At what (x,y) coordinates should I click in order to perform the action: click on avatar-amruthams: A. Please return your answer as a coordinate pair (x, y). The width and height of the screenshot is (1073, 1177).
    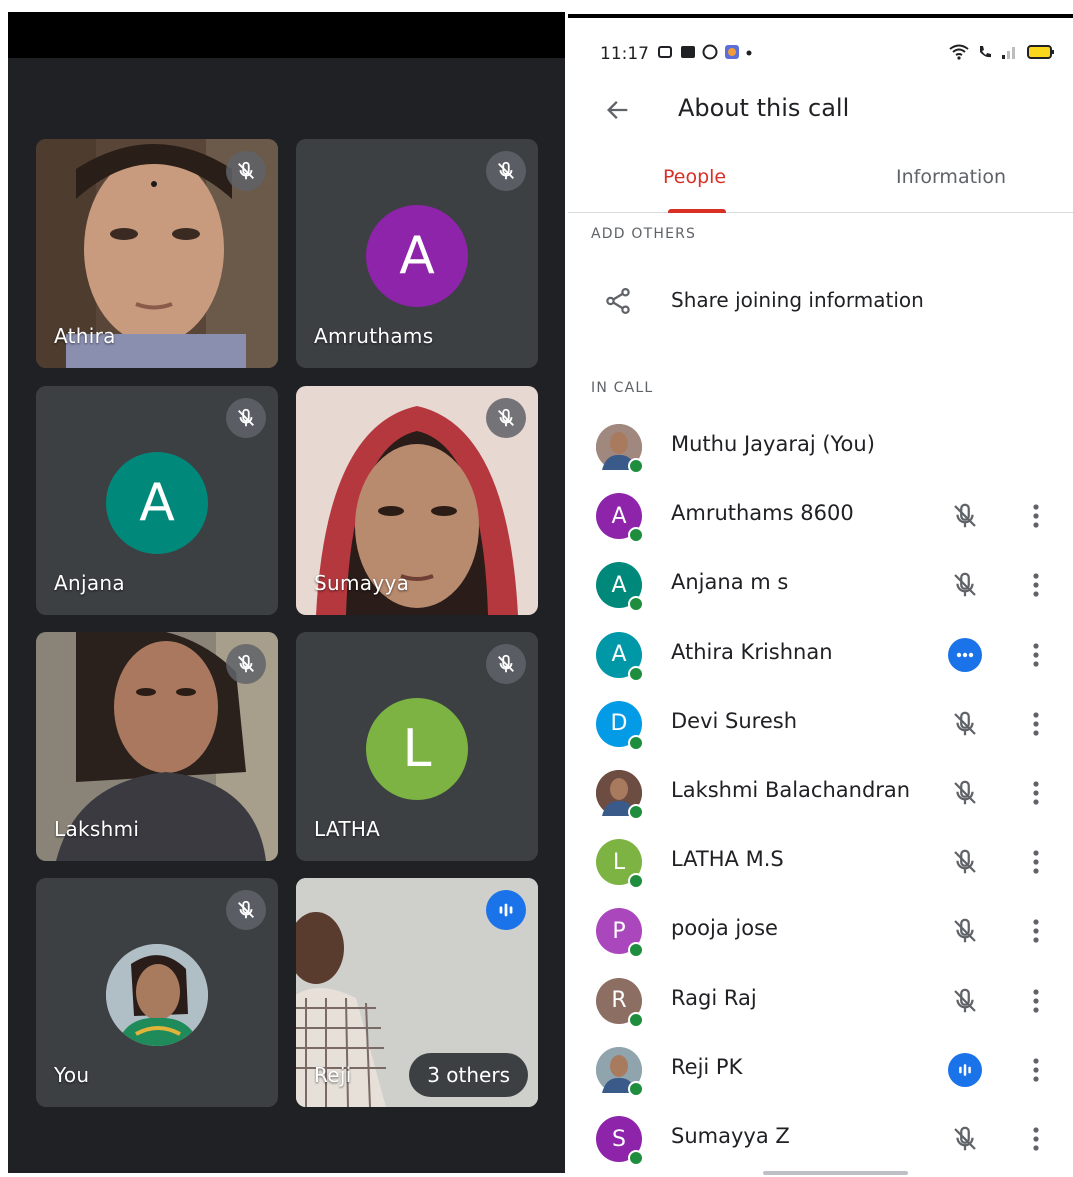
    Looking at the image, I should click on (417, 256).